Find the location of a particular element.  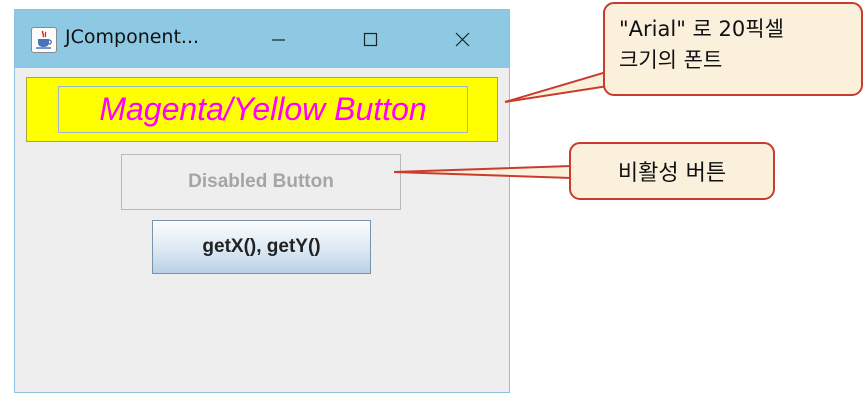

disabled-callout: 비활성 버튼 is located at coordinates (672, 171).